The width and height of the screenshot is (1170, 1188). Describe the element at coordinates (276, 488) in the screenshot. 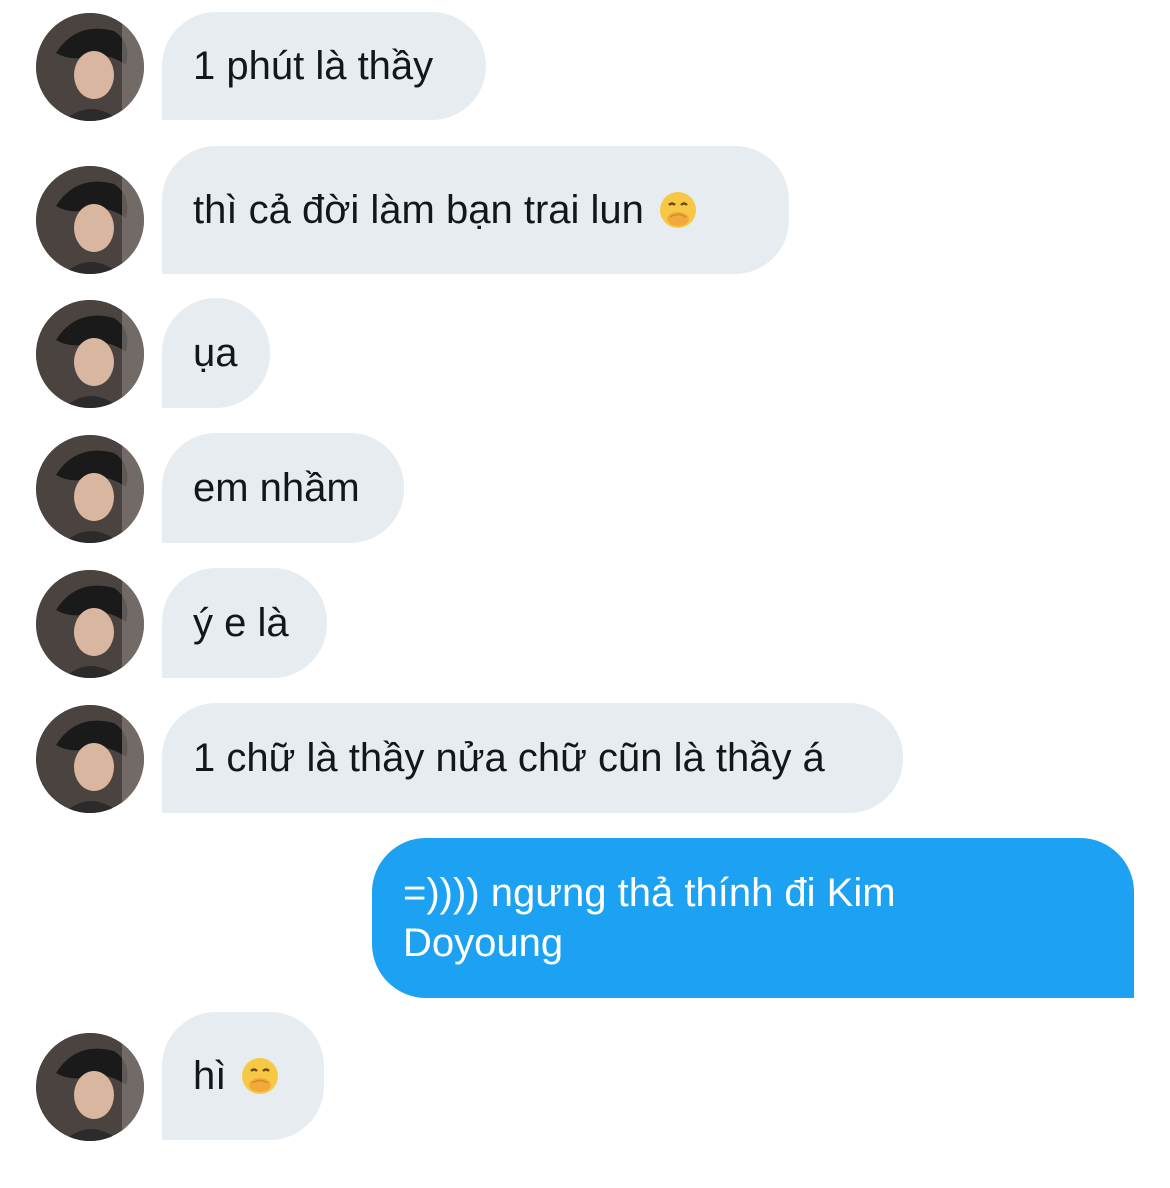

I see `message-text: em nhầm` at that location.